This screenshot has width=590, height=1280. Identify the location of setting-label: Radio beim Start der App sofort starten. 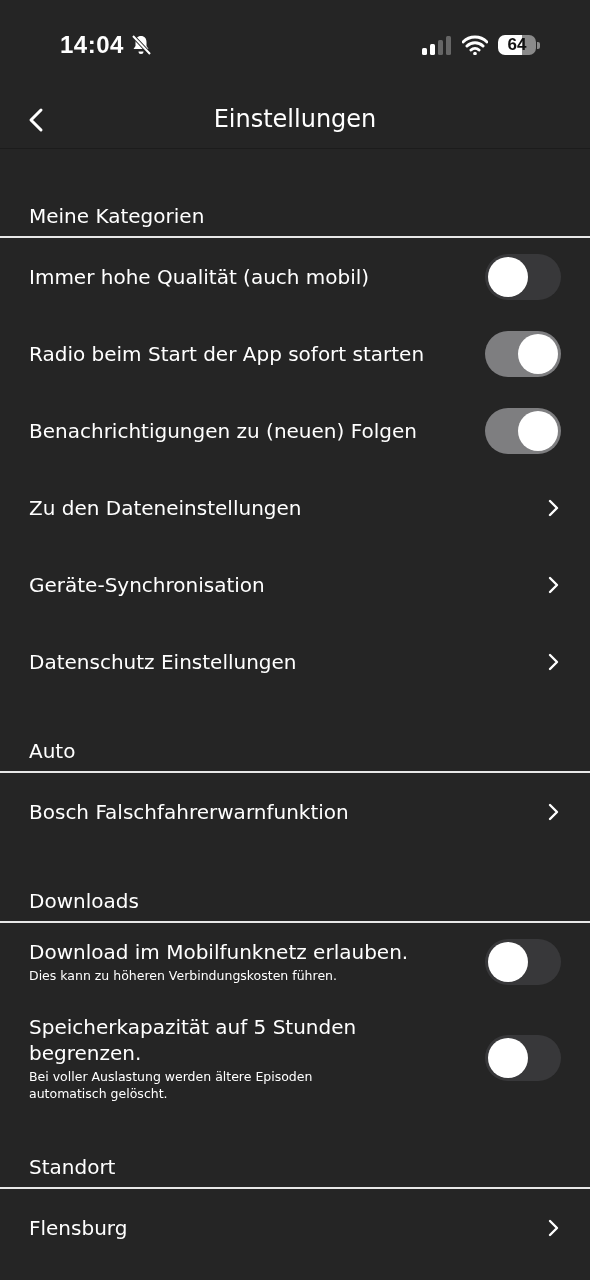
(227, 353).